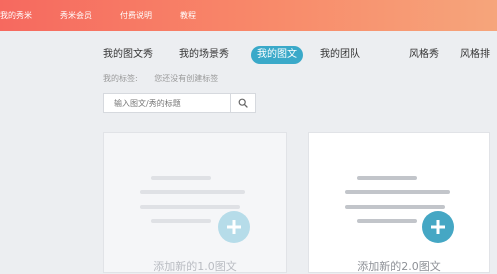 The height and width of the screenshot is (274, 497). What do you see at coordinates (76, 15) in the screenshot?
I see `nav-membership-link: 秀米会员` at bounding box center [76, 15].